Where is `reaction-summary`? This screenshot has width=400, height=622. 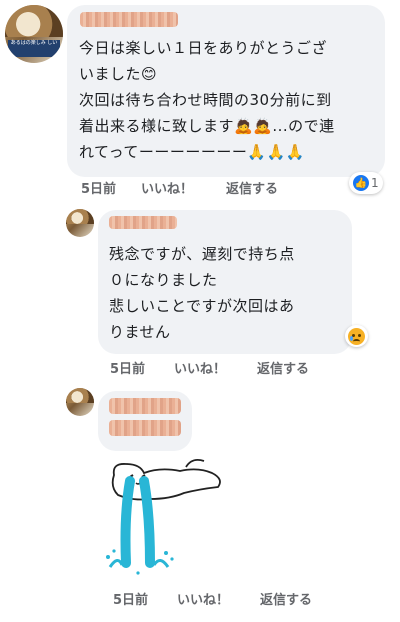 reaction-summary is located at coordinates (356, 336).